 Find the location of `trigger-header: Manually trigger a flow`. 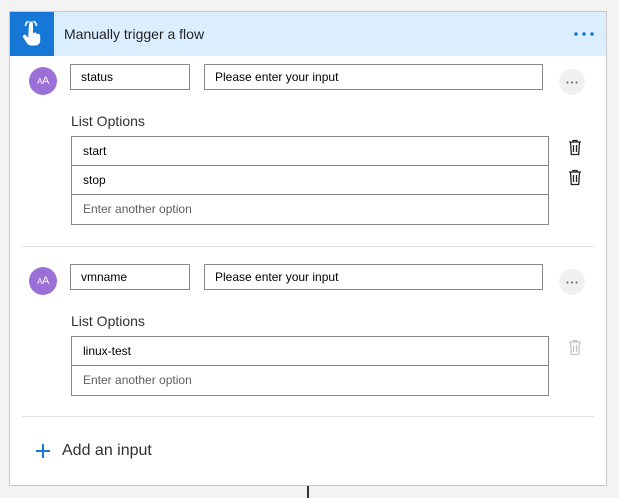

trigger-header: Manually trigger a flow is located at coordinates (308, 34).